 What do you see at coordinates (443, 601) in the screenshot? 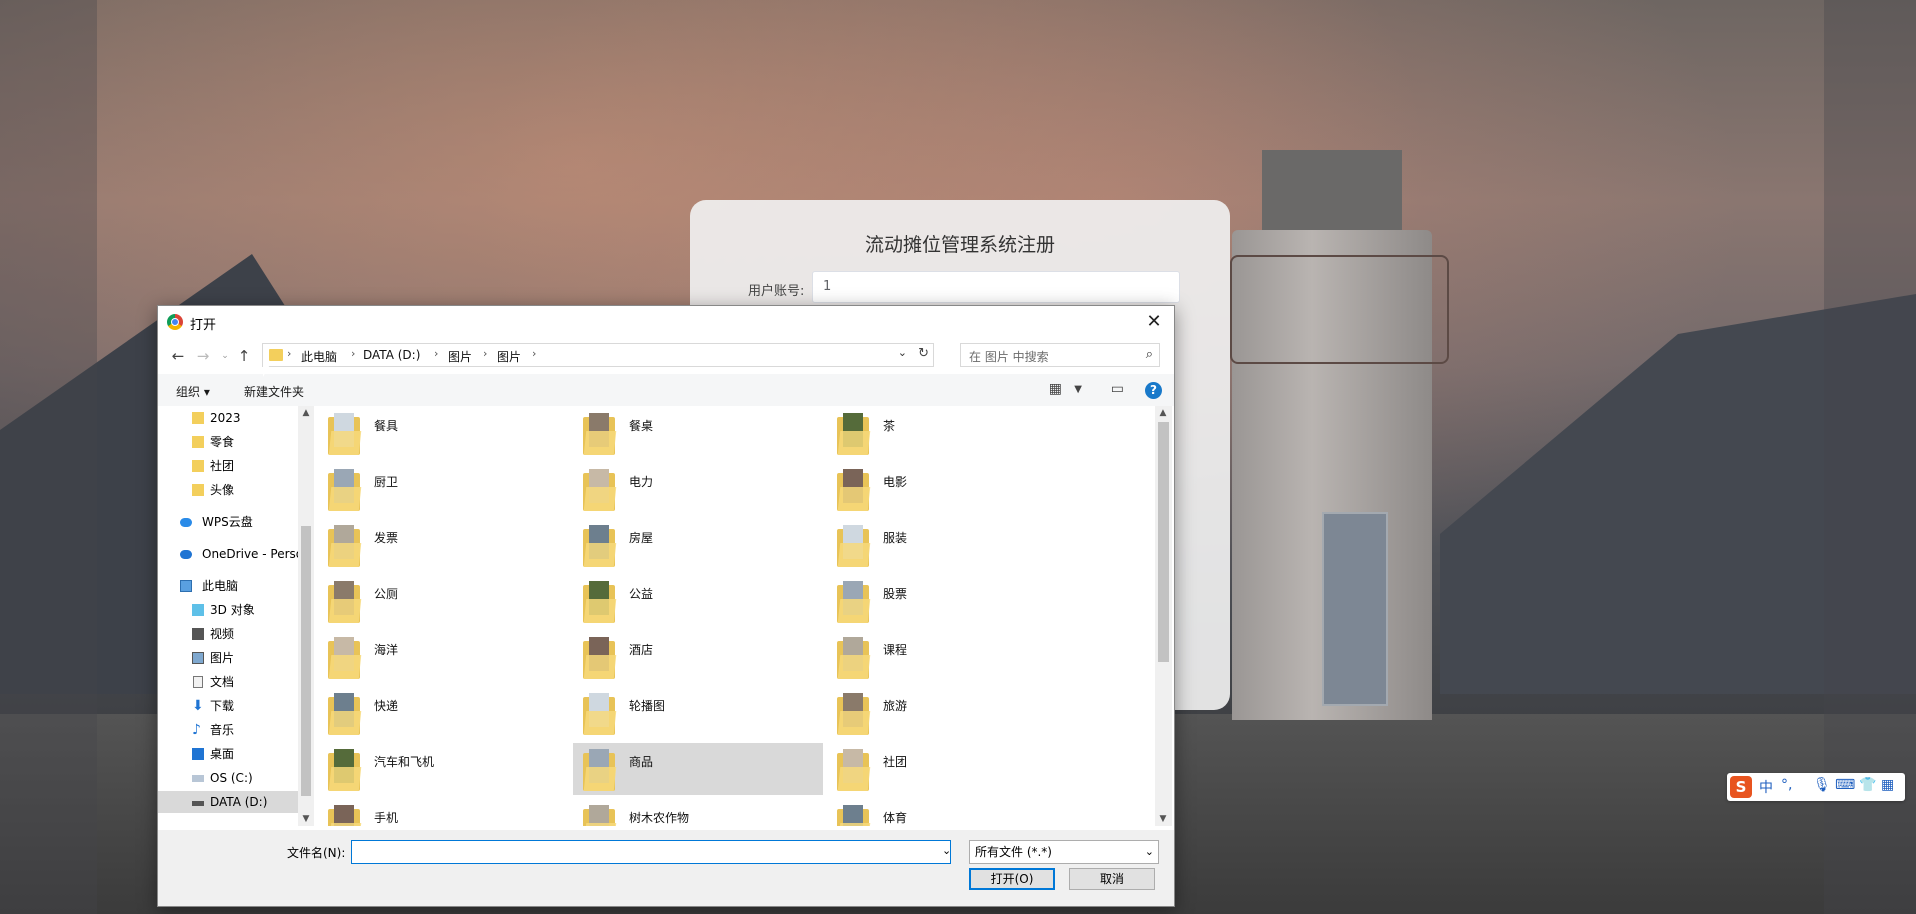
I see `file-item: 公厕` at bounding box center [443, 601].